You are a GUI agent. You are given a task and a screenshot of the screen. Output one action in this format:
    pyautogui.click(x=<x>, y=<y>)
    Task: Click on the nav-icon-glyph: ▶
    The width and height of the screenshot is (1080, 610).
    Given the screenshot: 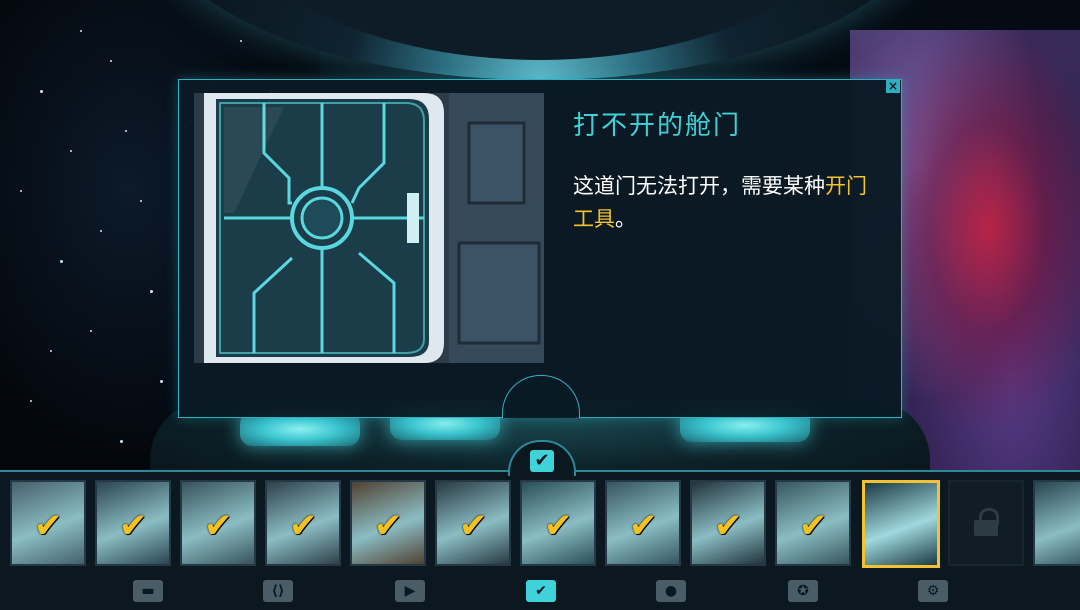 What is the action you would take?
    pyautogui.click(x=410, y=591)
    